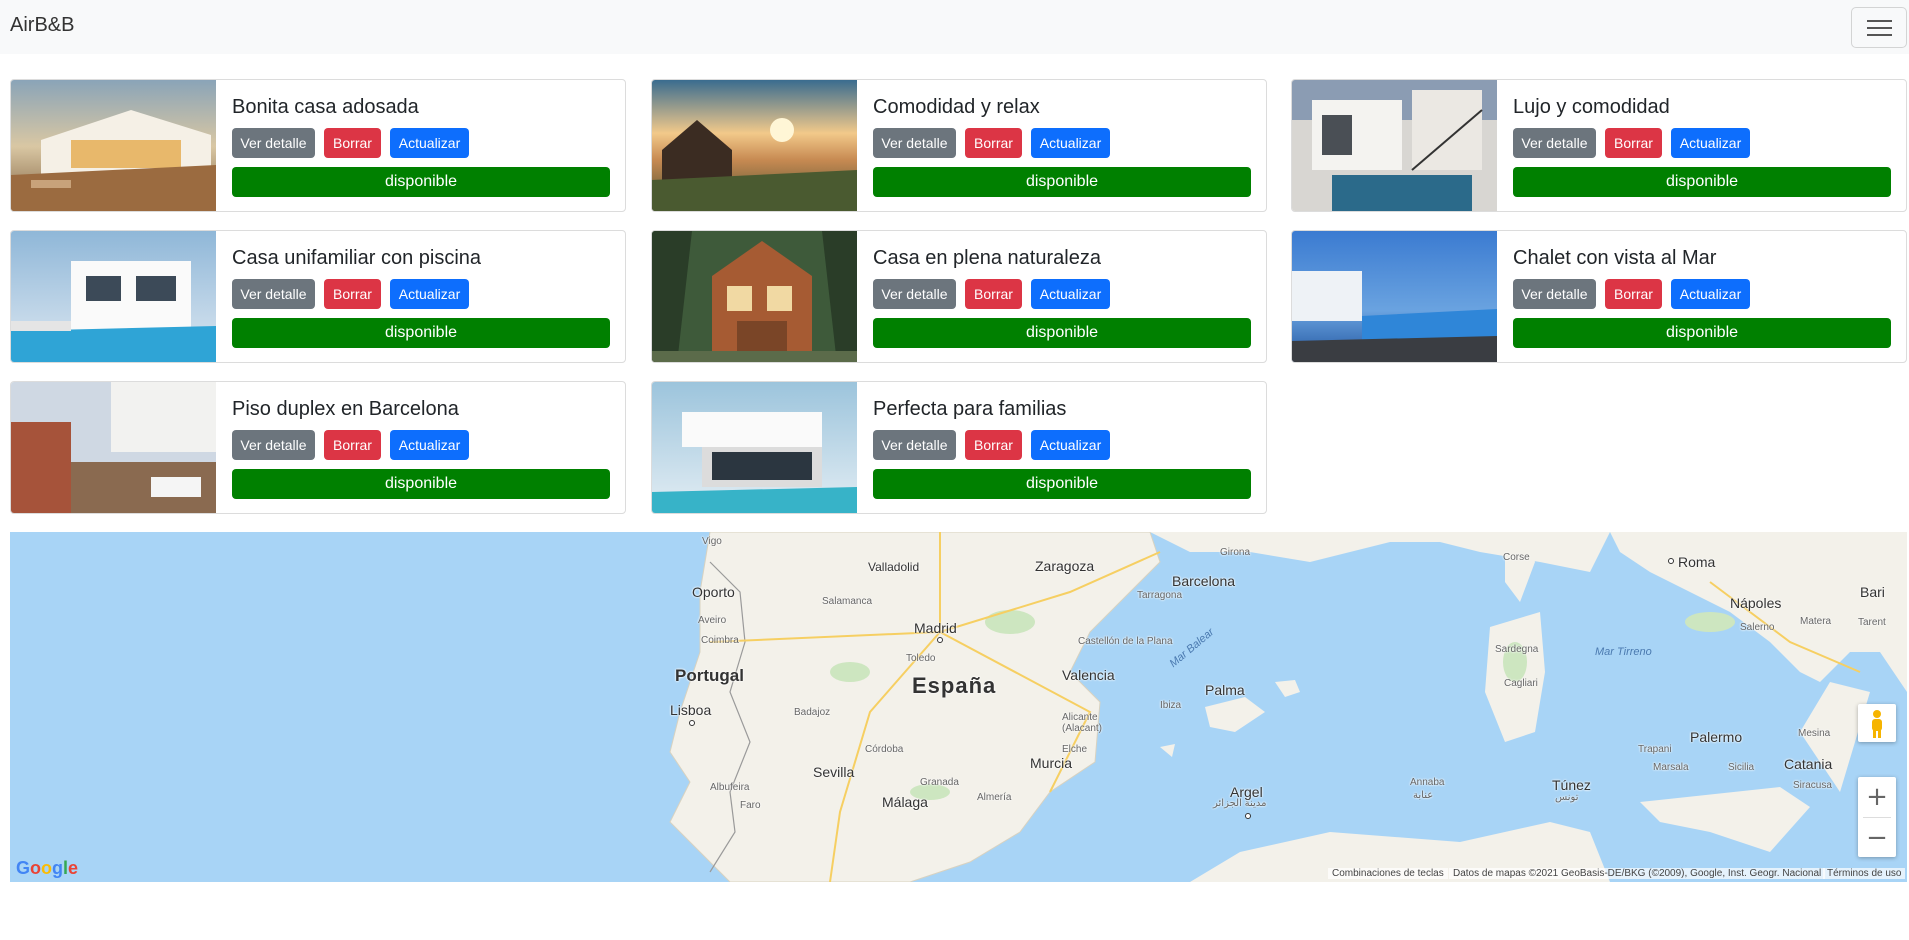  I want to click on terms-of-use-link: Términos de uso, so click(1864, 873).